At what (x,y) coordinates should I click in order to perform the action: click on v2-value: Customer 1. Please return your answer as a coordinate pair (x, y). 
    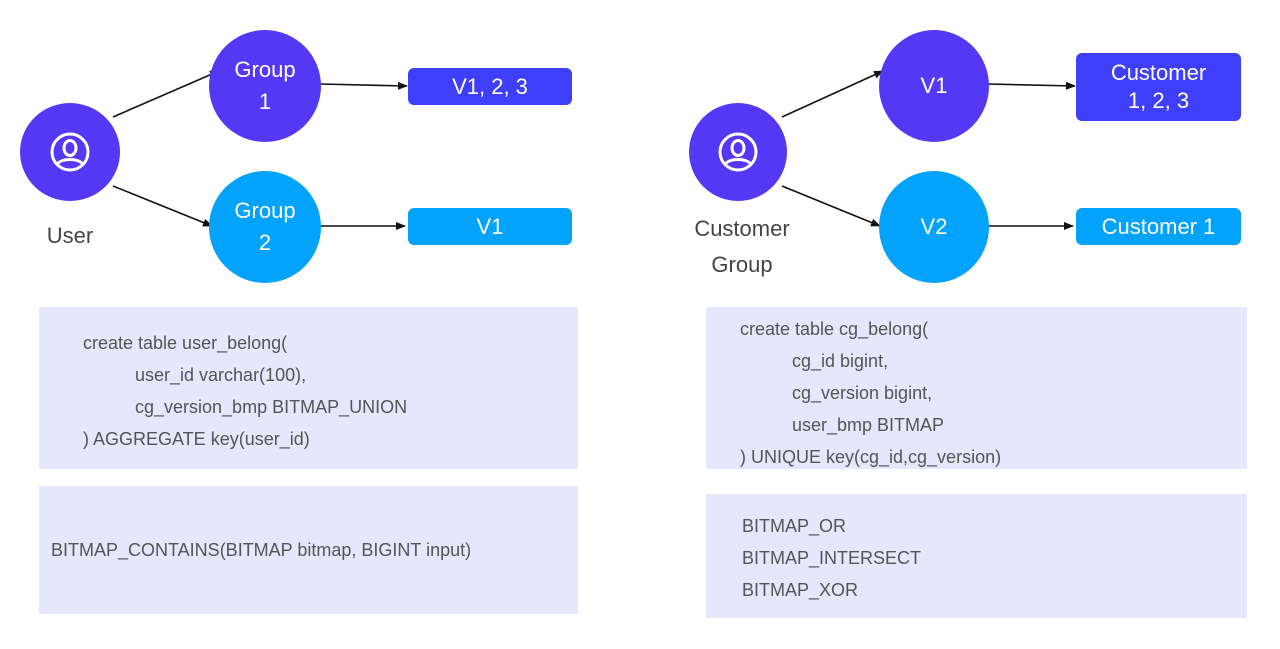
    Looking at the image, I should click on (1158, 226).